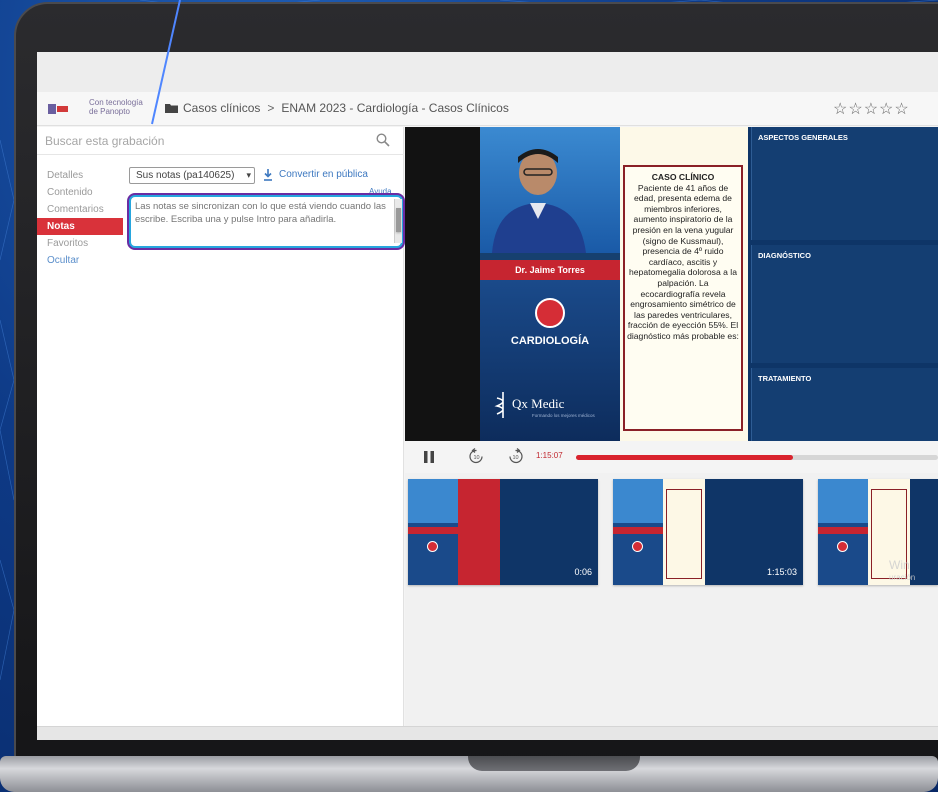 This screenshot has width=938, height=792. What do you see at coordinates (185, 175) in the screenshot?
I see `notes-channel-value: Sus notas (pa140625)` at bounding box center [185, 175].